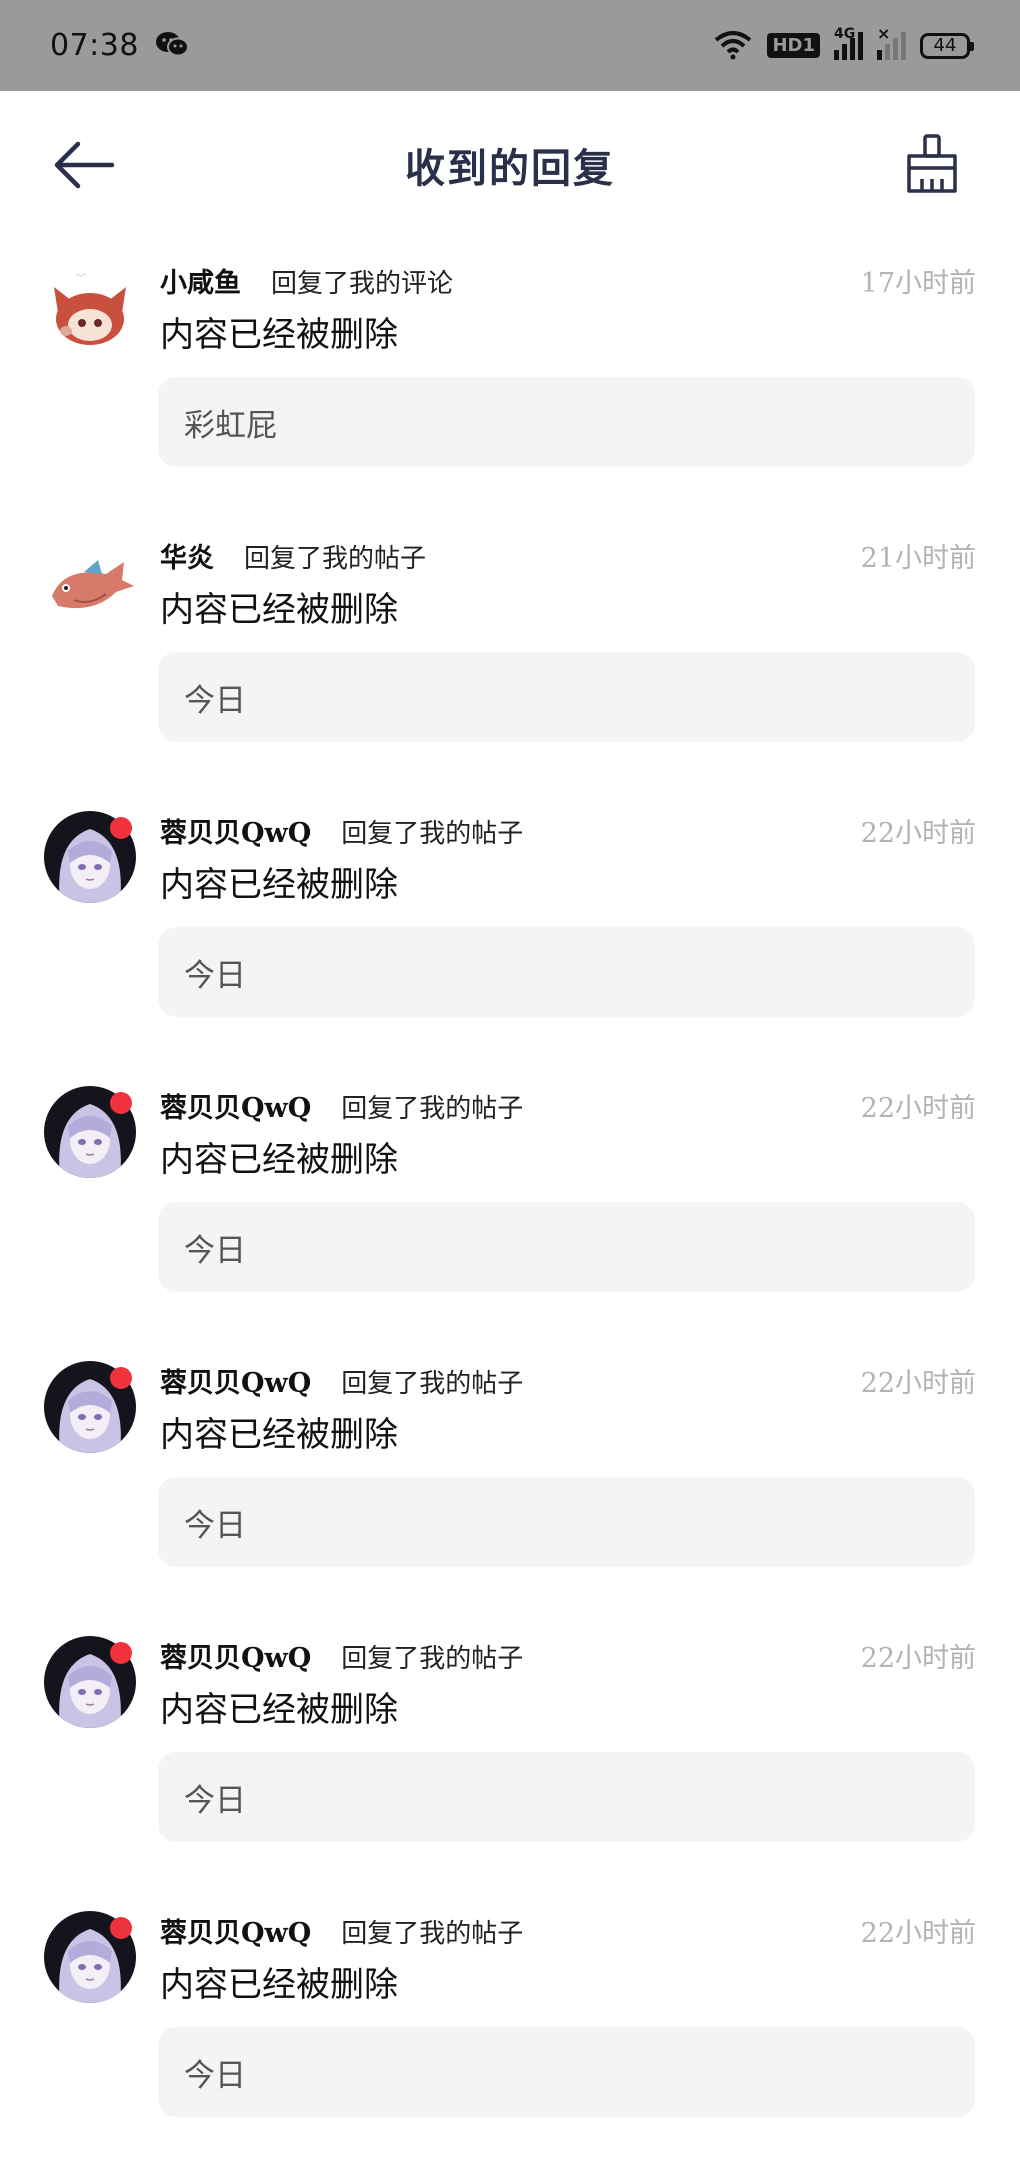 The width and height of the screenshot is (1020, 2164). I want to click on battery-icon: 44, so click(947, 45).